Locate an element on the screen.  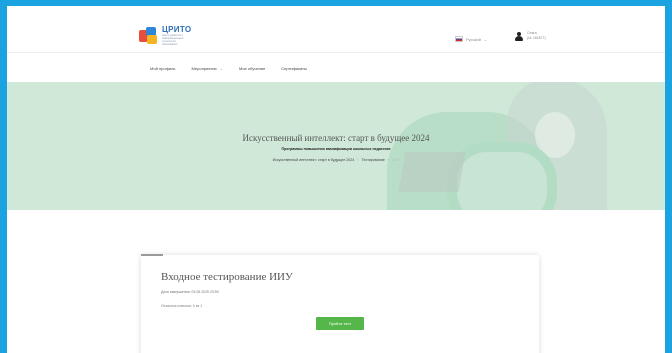
nav-item-profile: Мой профиль is located at coordinates (163, 68).